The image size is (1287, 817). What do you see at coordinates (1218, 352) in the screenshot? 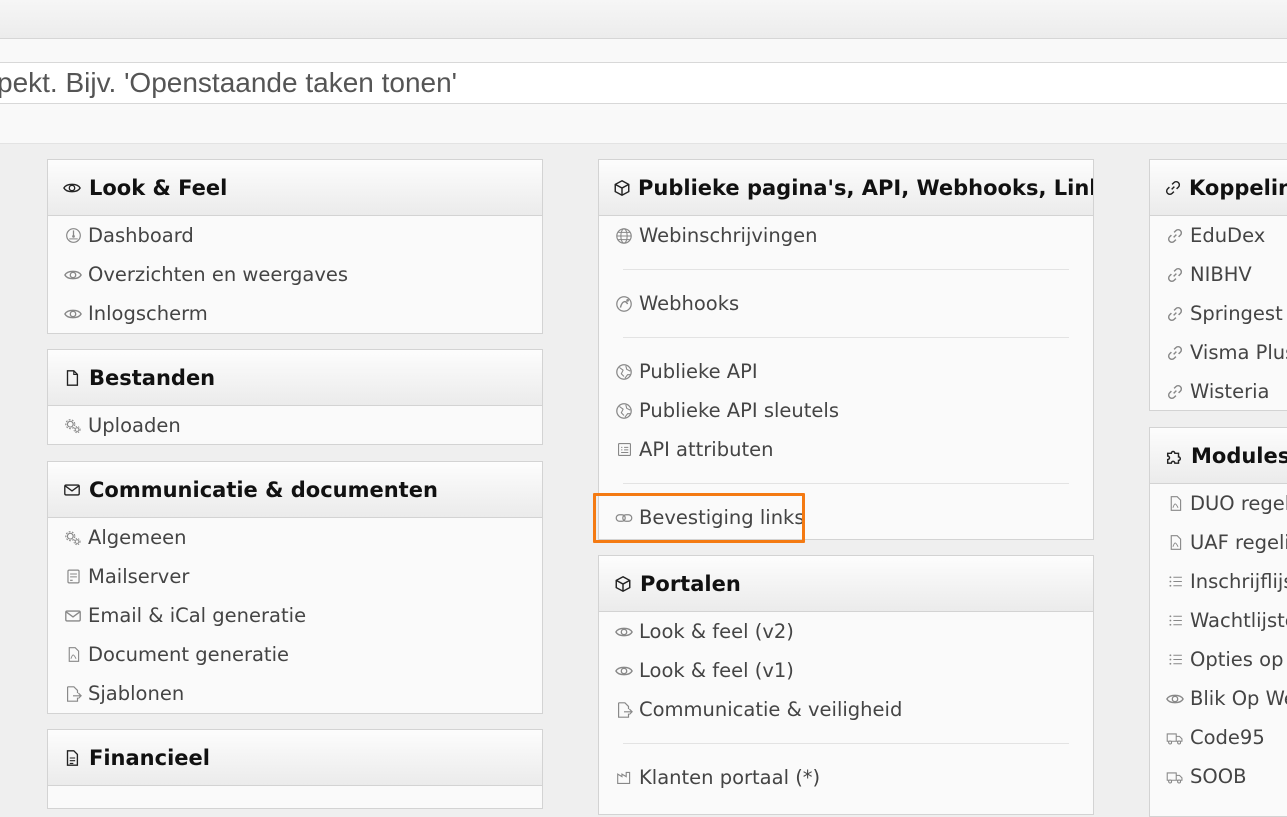
I see `menu-item-visma-plus: Visma Plus` at bounding box center [1218, 352].